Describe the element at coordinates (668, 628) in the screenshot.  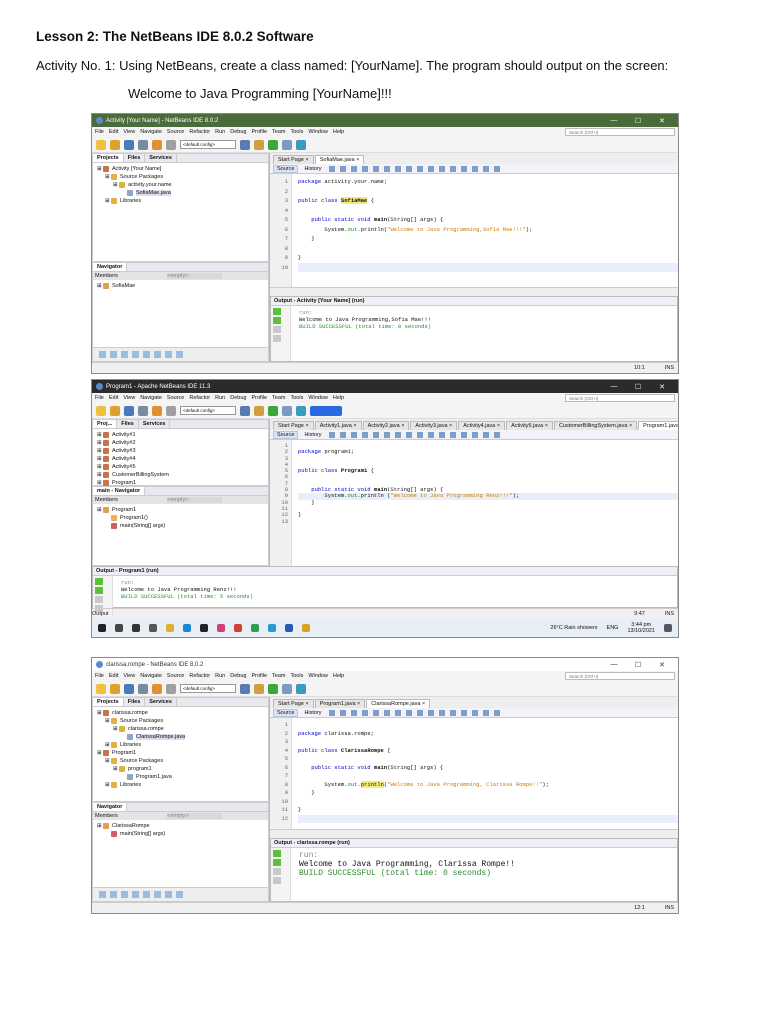
I see `notifications-icon` at that location.